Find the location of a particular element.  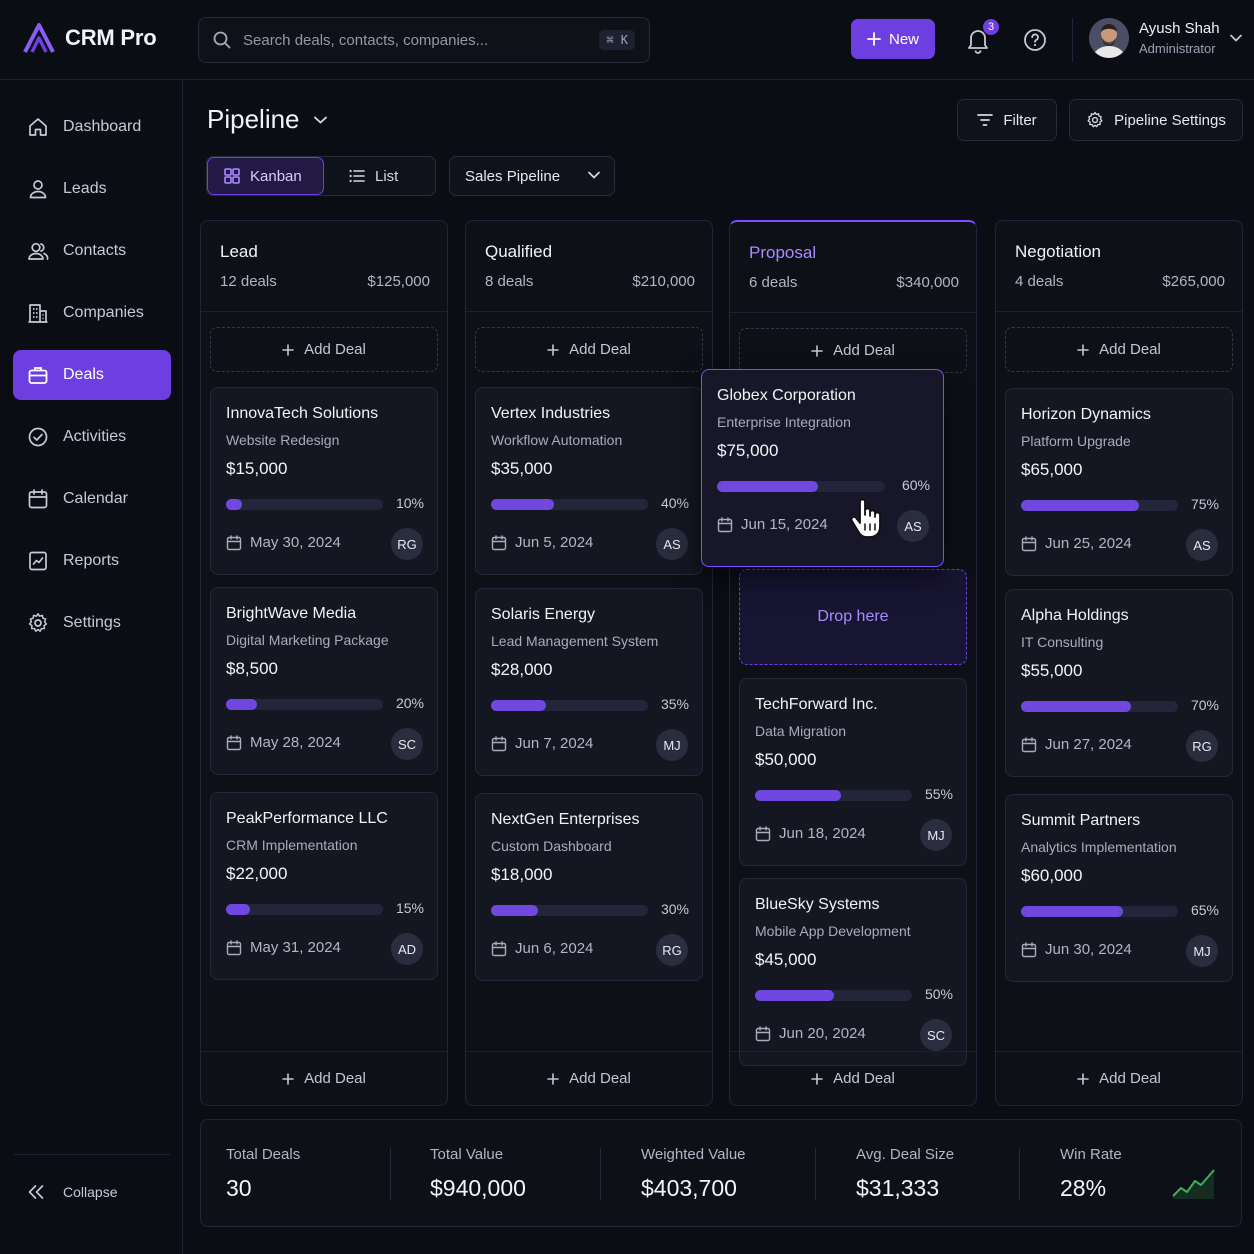

sidebar-item-dashboard: Dashboard is located at coordinates (92, 127).